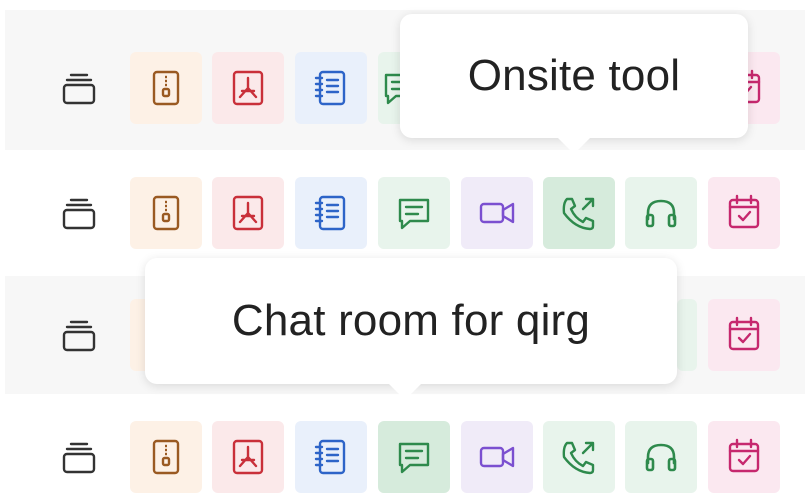 This screenshot has height=501, width=805. What do you see at coordinates (574, 75) in the screenshot?
I see `tooltip-text: Onsite tool` at bounding box center [574, 75].